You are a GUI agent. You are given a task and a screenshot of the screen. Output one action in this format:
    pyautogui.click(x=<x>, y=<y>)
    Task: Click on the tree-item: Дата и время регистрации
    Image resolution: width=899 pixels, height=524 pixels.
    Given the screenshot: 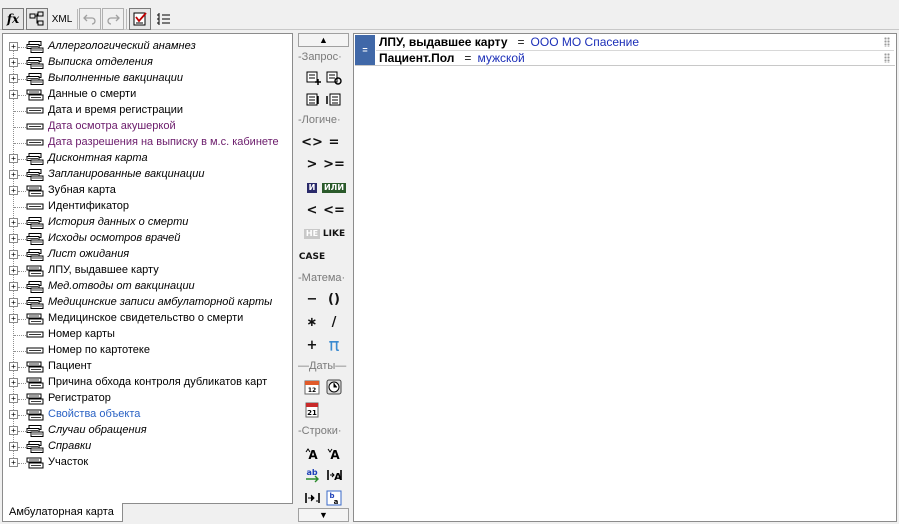 What is the action you would take?
    pyautogui.click(x=147, y=111)
    